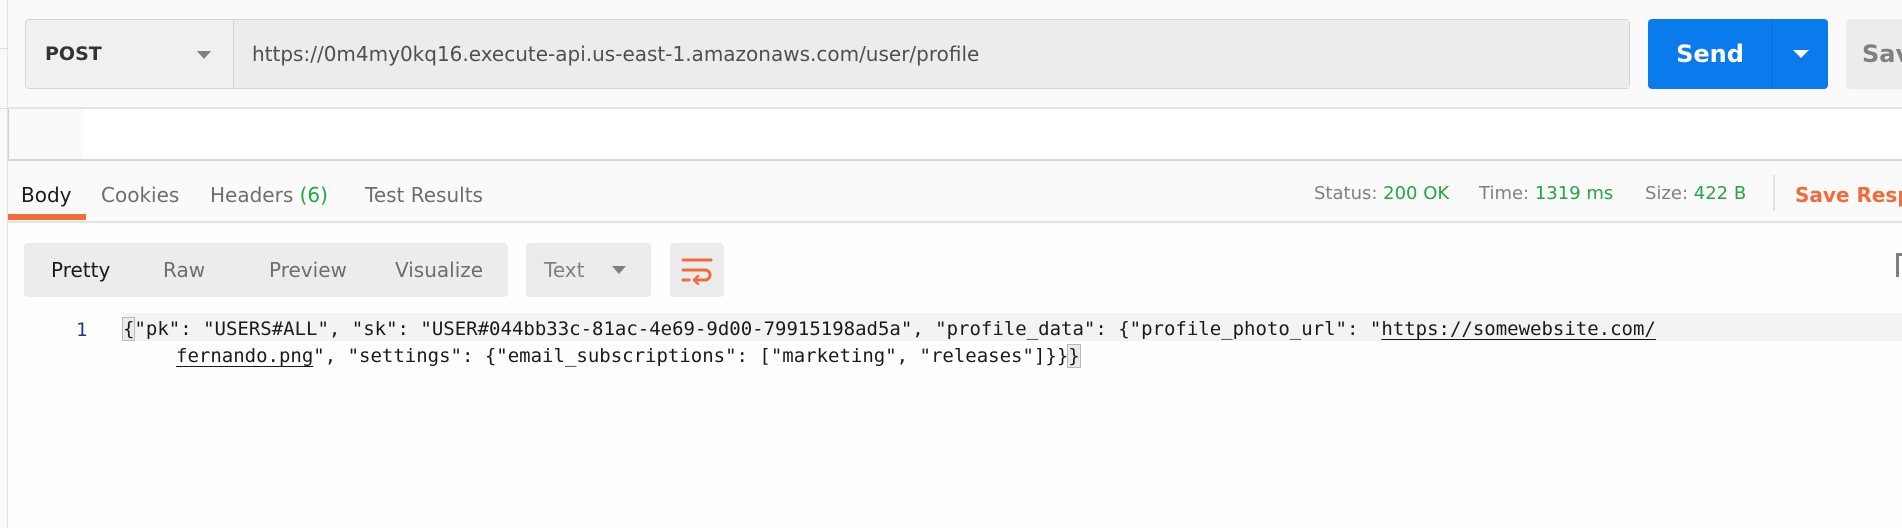  I want to click on status-label: Status:, so click(1346, 193).